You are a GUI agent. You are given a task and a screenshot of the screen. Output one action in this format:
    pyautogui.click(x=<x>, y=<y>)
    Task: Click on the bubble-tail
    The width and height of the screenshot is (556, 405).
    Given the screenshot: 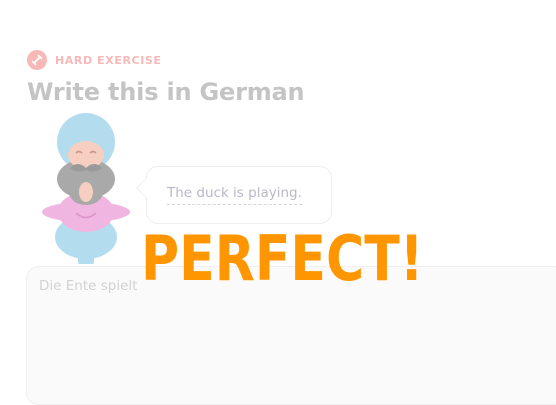 What is the action you would take?
    pyautogui.click(x=146, y=188)
    